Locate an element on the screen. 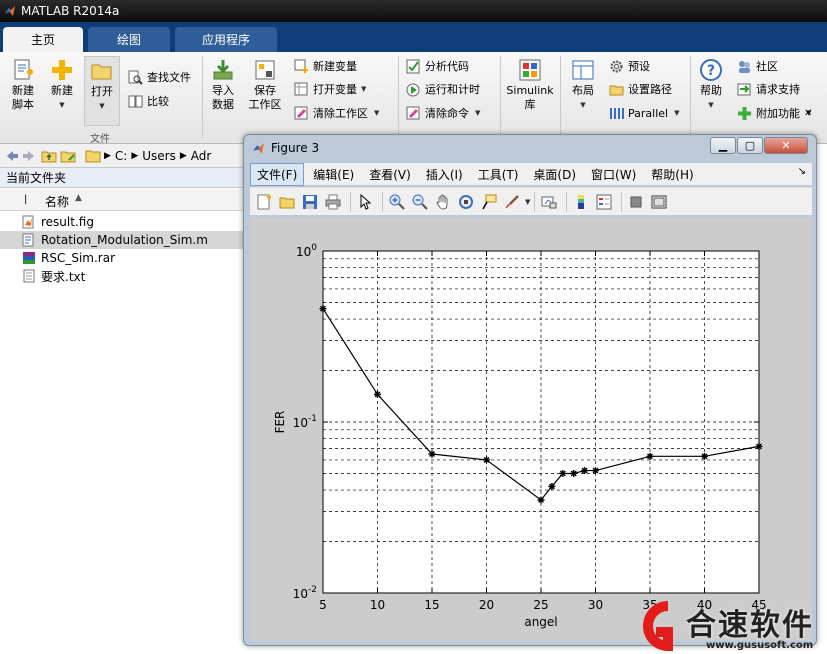 Image resolution: width=827 pixels, height=654 pixels. zoom-in-button is located at coordinates (397, 202).